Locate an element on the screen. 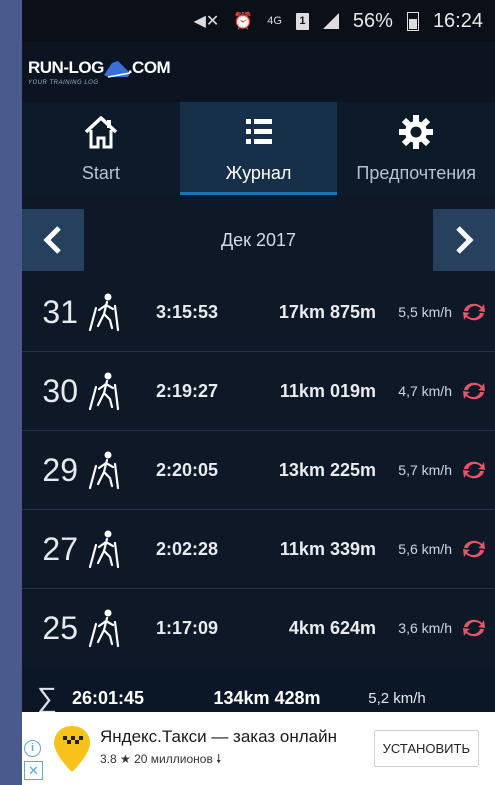 Image resolution: width=495 pixels, height=785 pixels. average-speed: 5,2 km/h is located at coordinates (397, 698).